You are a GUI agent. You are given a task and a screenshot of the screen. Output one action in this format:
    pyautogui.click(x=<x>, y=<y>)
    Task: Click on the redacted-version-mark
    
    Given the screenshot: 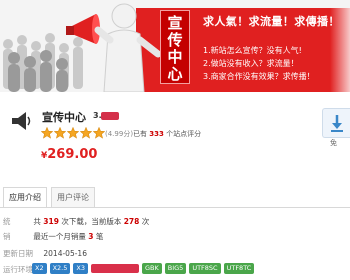 What is the action you would take?
    pyautogui.click(x=110, y=116)
    